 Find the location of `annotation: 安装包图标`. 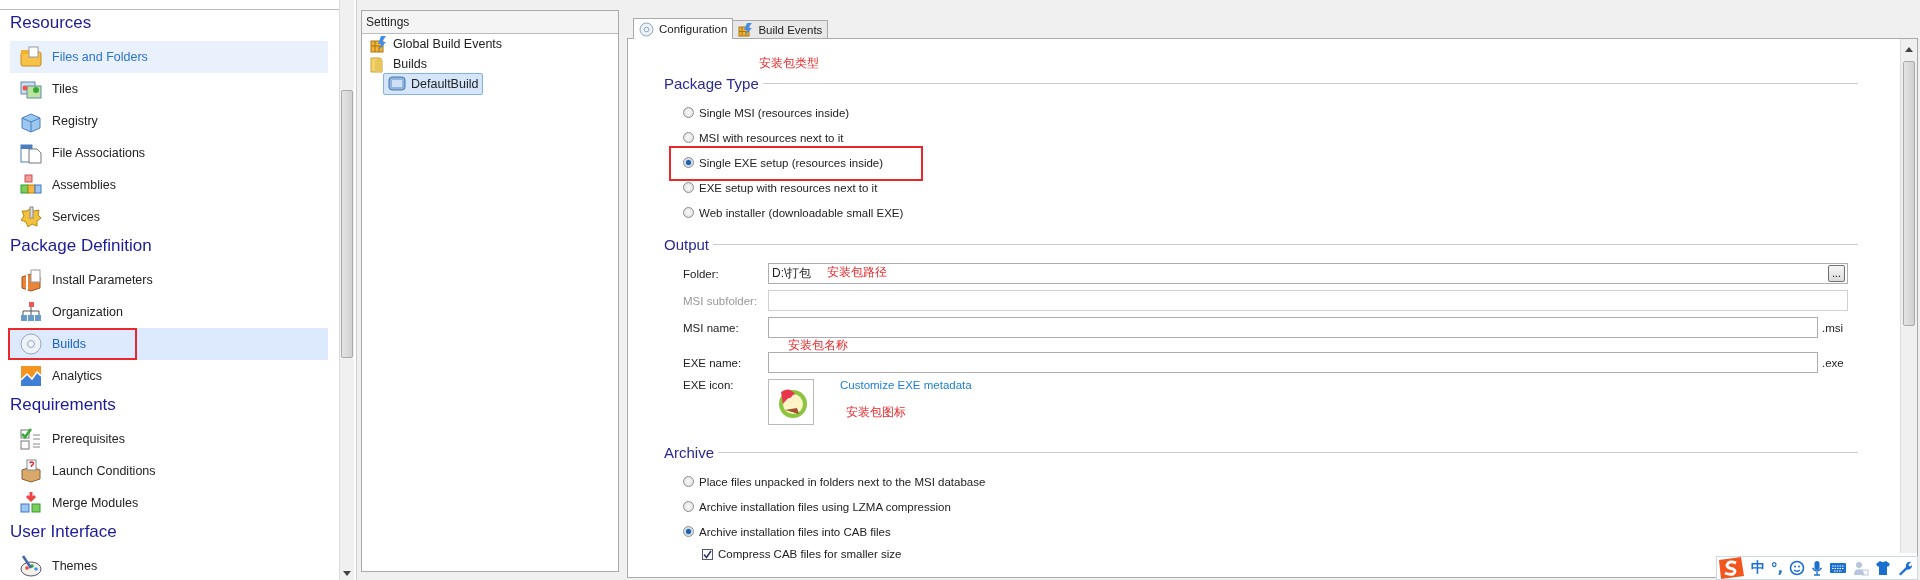

annotation: 安装包图标 is located at coordinates (876, 412).